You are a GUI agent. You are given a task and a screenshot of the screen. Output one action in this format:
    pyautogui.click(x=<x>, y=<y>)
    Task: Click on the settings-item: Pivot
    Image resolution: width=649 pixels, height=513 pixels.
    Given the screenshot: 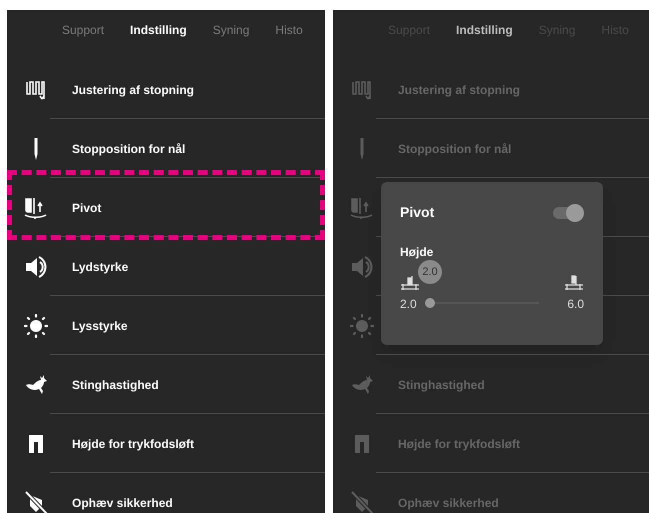 What is the action you would take?
    pyautogui.click(x=87, y=207)
    